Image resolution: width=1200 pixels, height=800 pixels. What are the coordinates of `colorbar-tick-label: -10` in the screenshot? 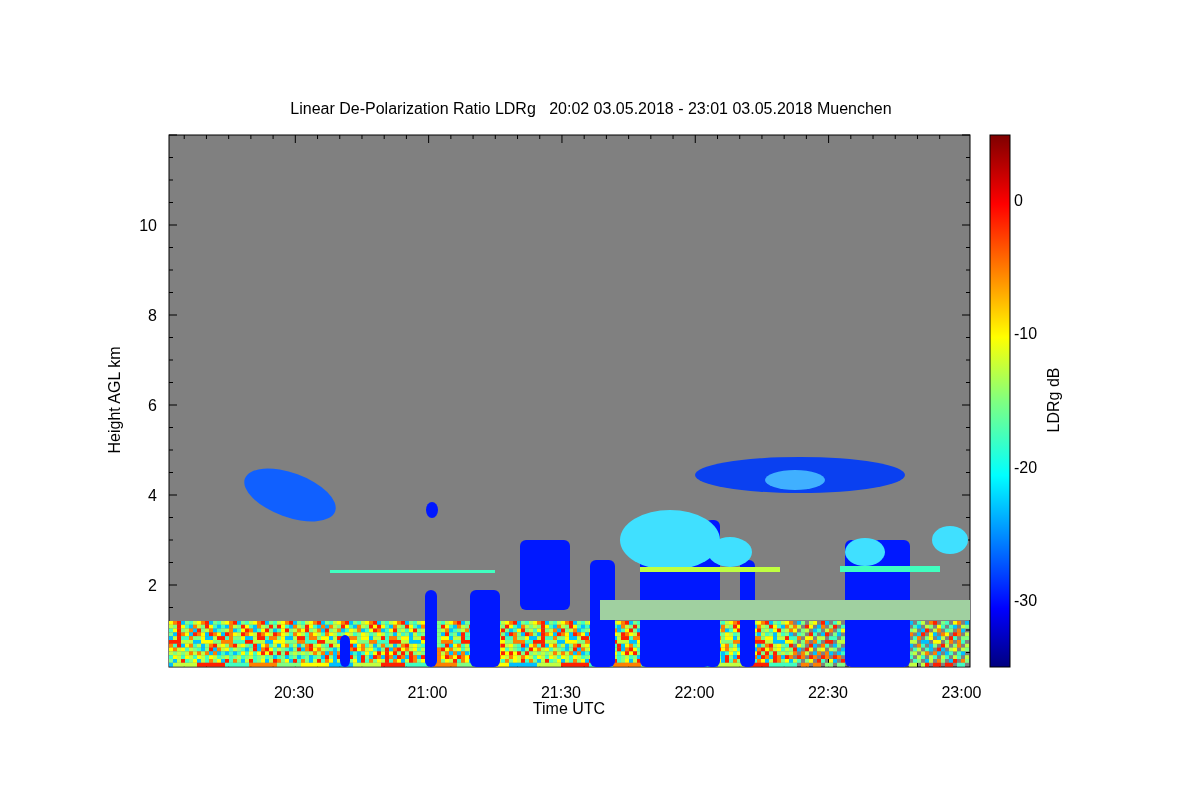 It's located at (1026, 334).